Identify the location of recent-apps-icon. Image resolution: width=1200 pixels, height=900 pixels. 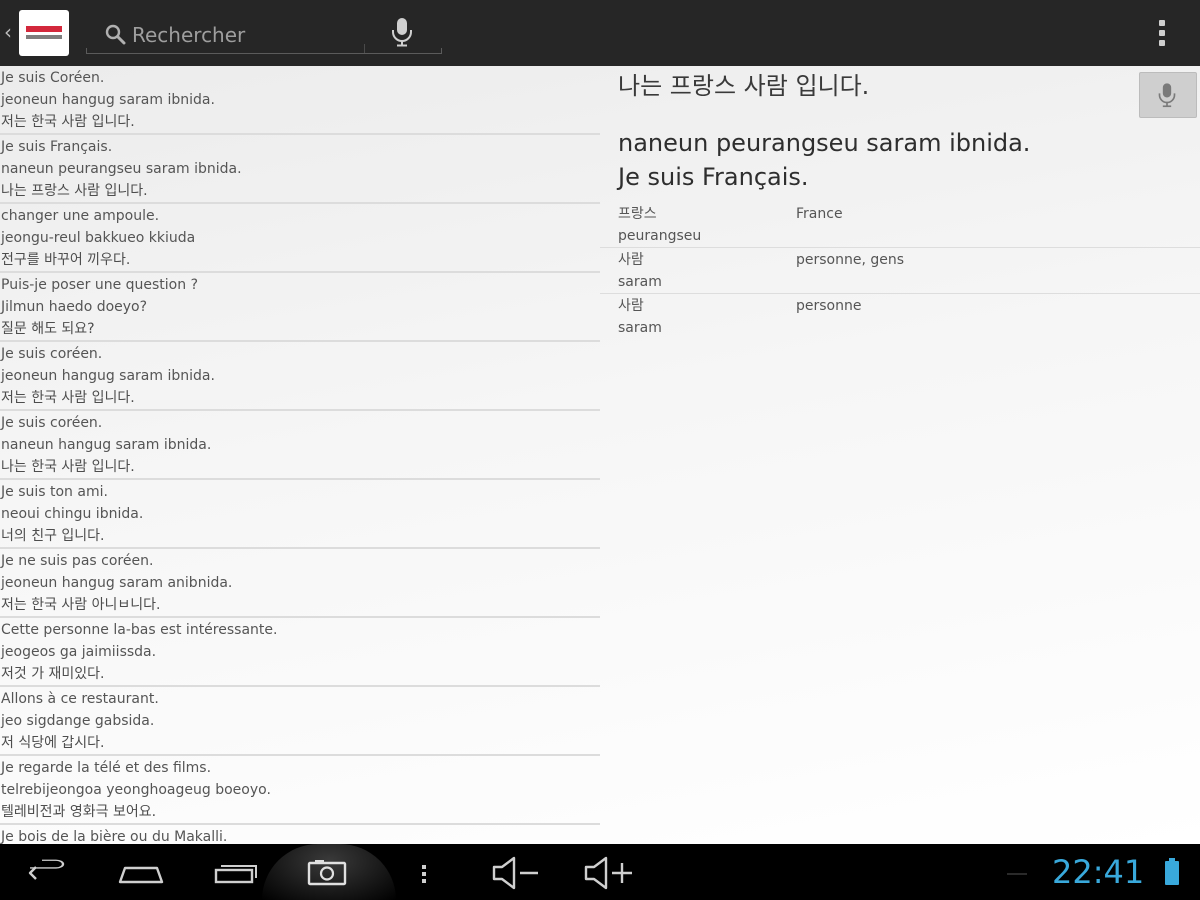
(237, 872).